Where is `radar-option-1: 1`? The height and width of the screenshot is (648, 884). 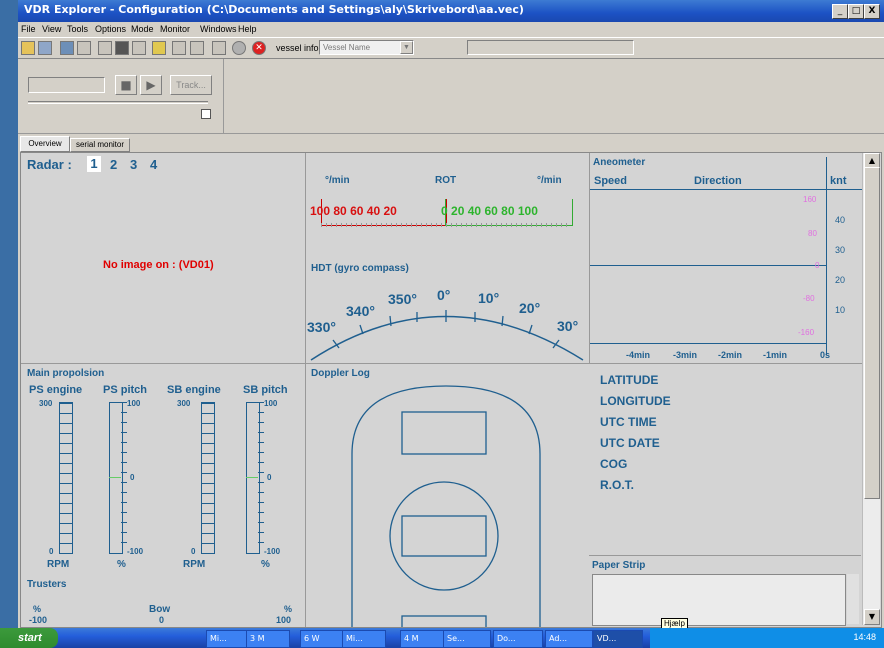 radar-option-1: 1 is located at coordinates (94, 164).